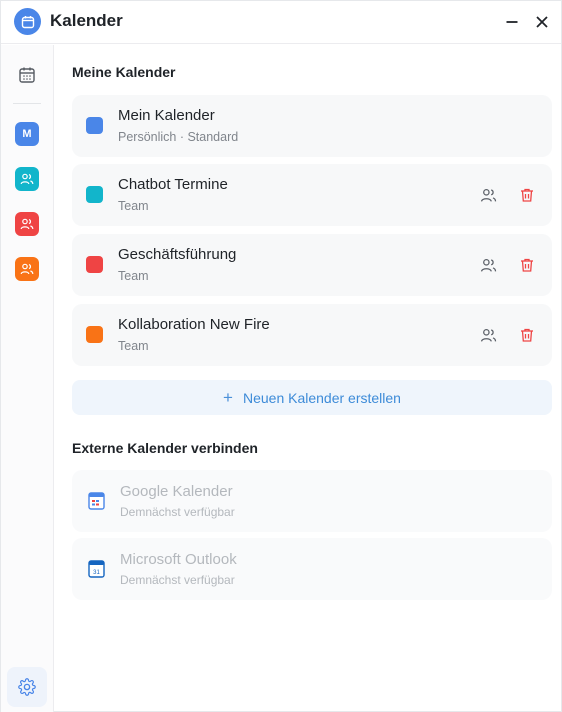 The image size is (562, 712). What do you see at coordinates (312, 195) in the screenshot?
I see `calendar-card-chatbot-termine: Chatbot Termine Team` at bounding box center [312, 195].